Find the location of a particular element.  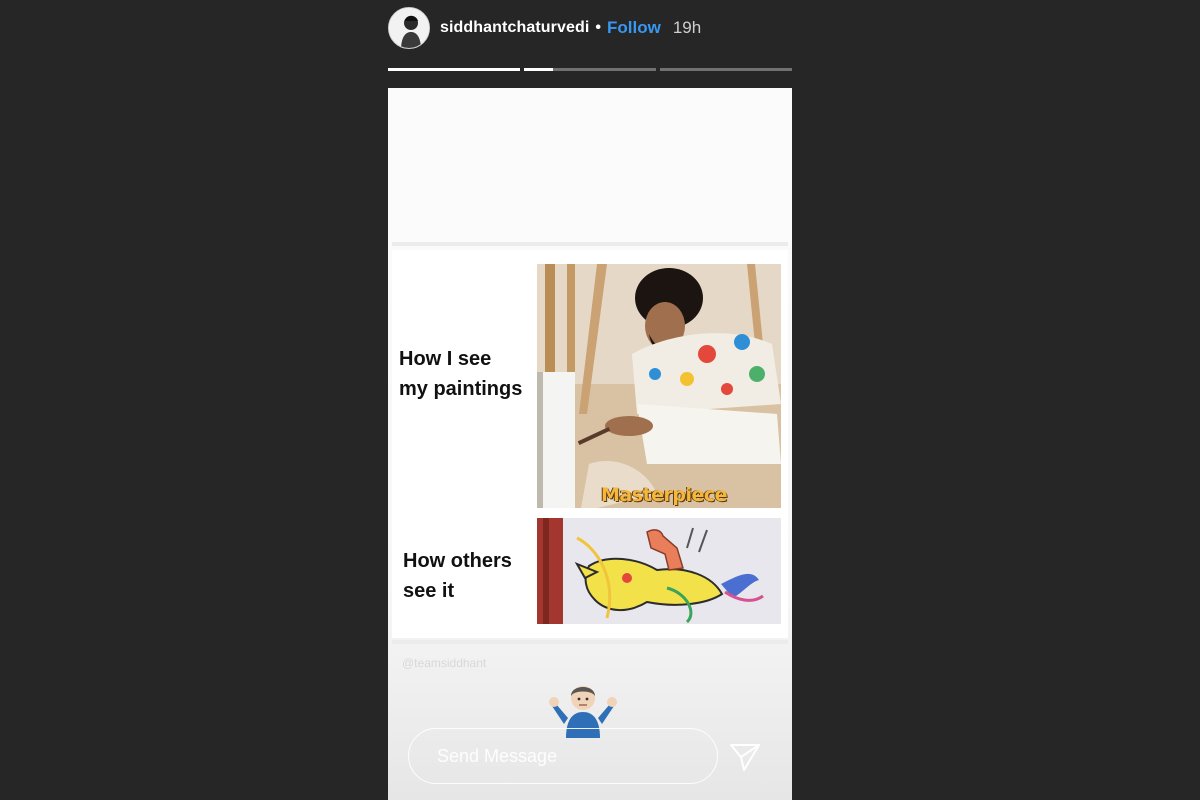

caption-top-line-1: How I see is located at coordinates (445, 359).